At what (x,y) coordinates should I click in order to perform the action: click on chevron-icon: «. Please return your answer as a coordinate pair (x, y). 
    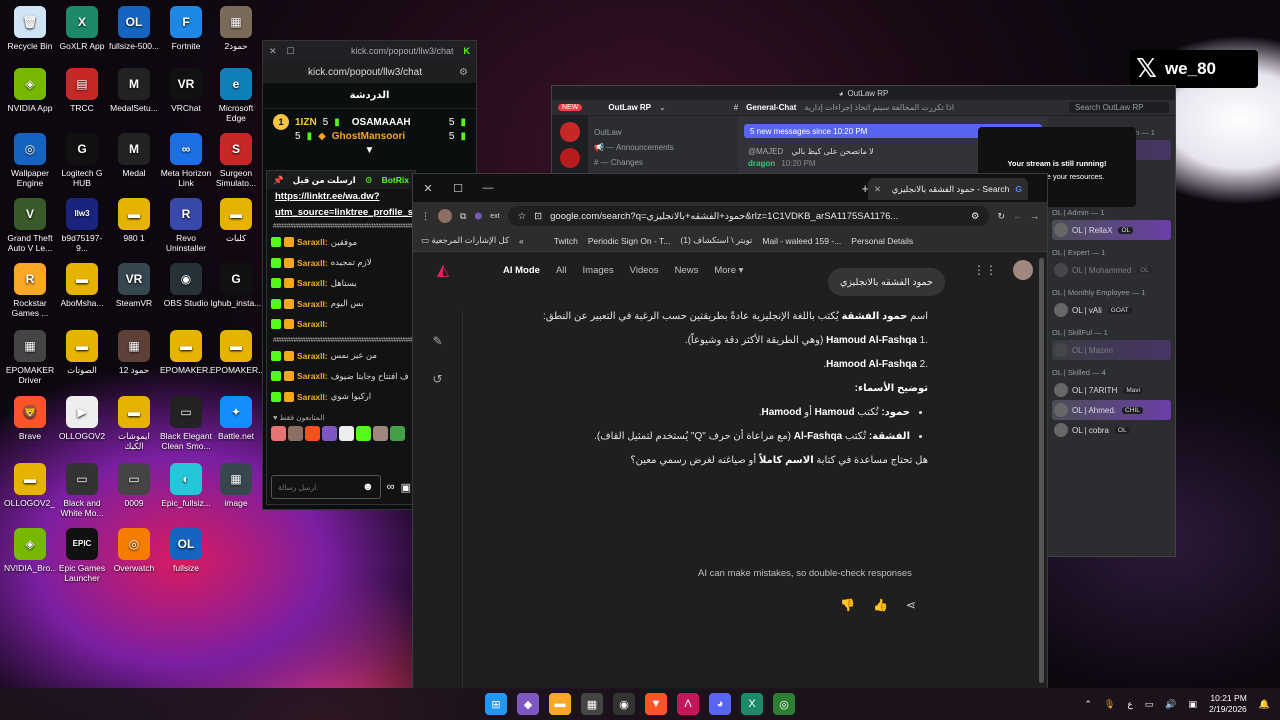
    Looking at the image, I should click on (521, 241).